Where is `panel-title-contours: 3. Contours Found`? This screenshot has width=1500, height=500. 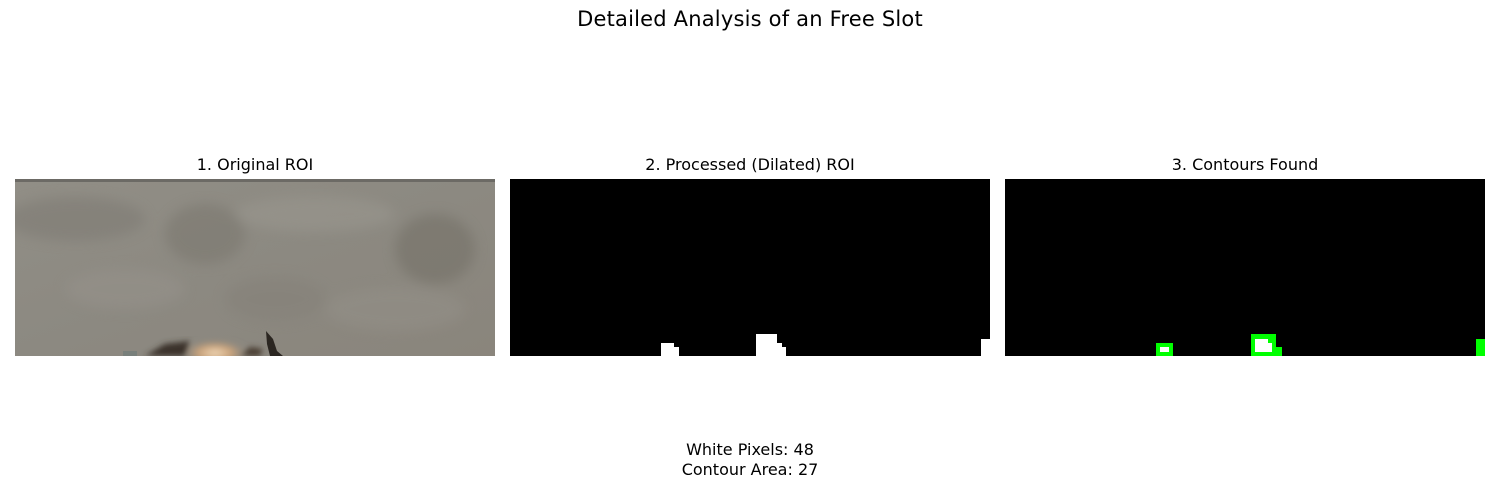
panel-title-contours: 3. Contours Found is located at coordinates (1245, 164).